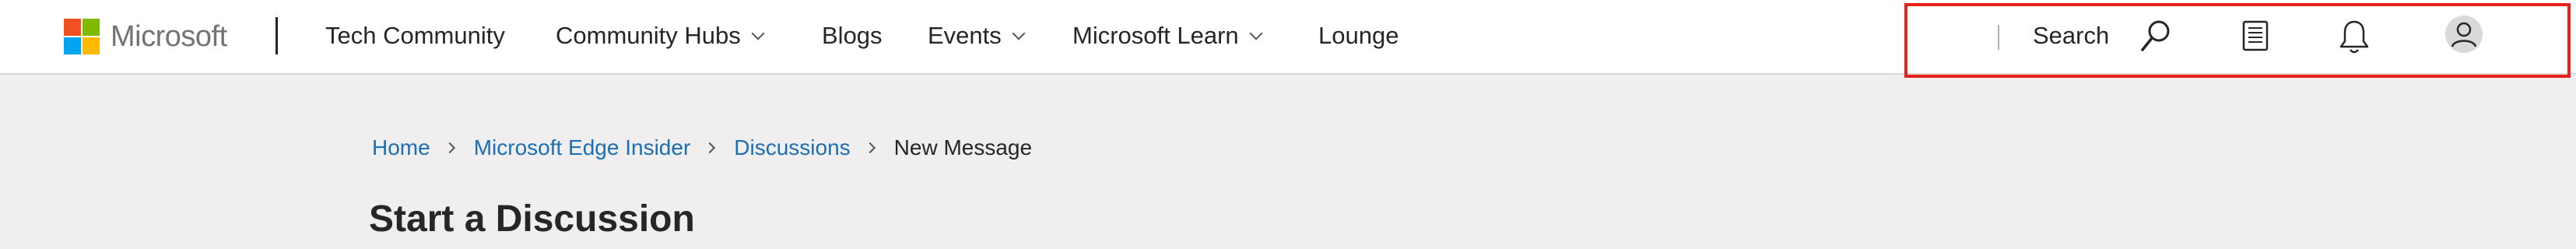 The height and width of the screenshot is (249, 2576). What do you see at coordinates (965, 35) in the screenshot?
I see `nav-label: Events` at bounding box center [965, 35].